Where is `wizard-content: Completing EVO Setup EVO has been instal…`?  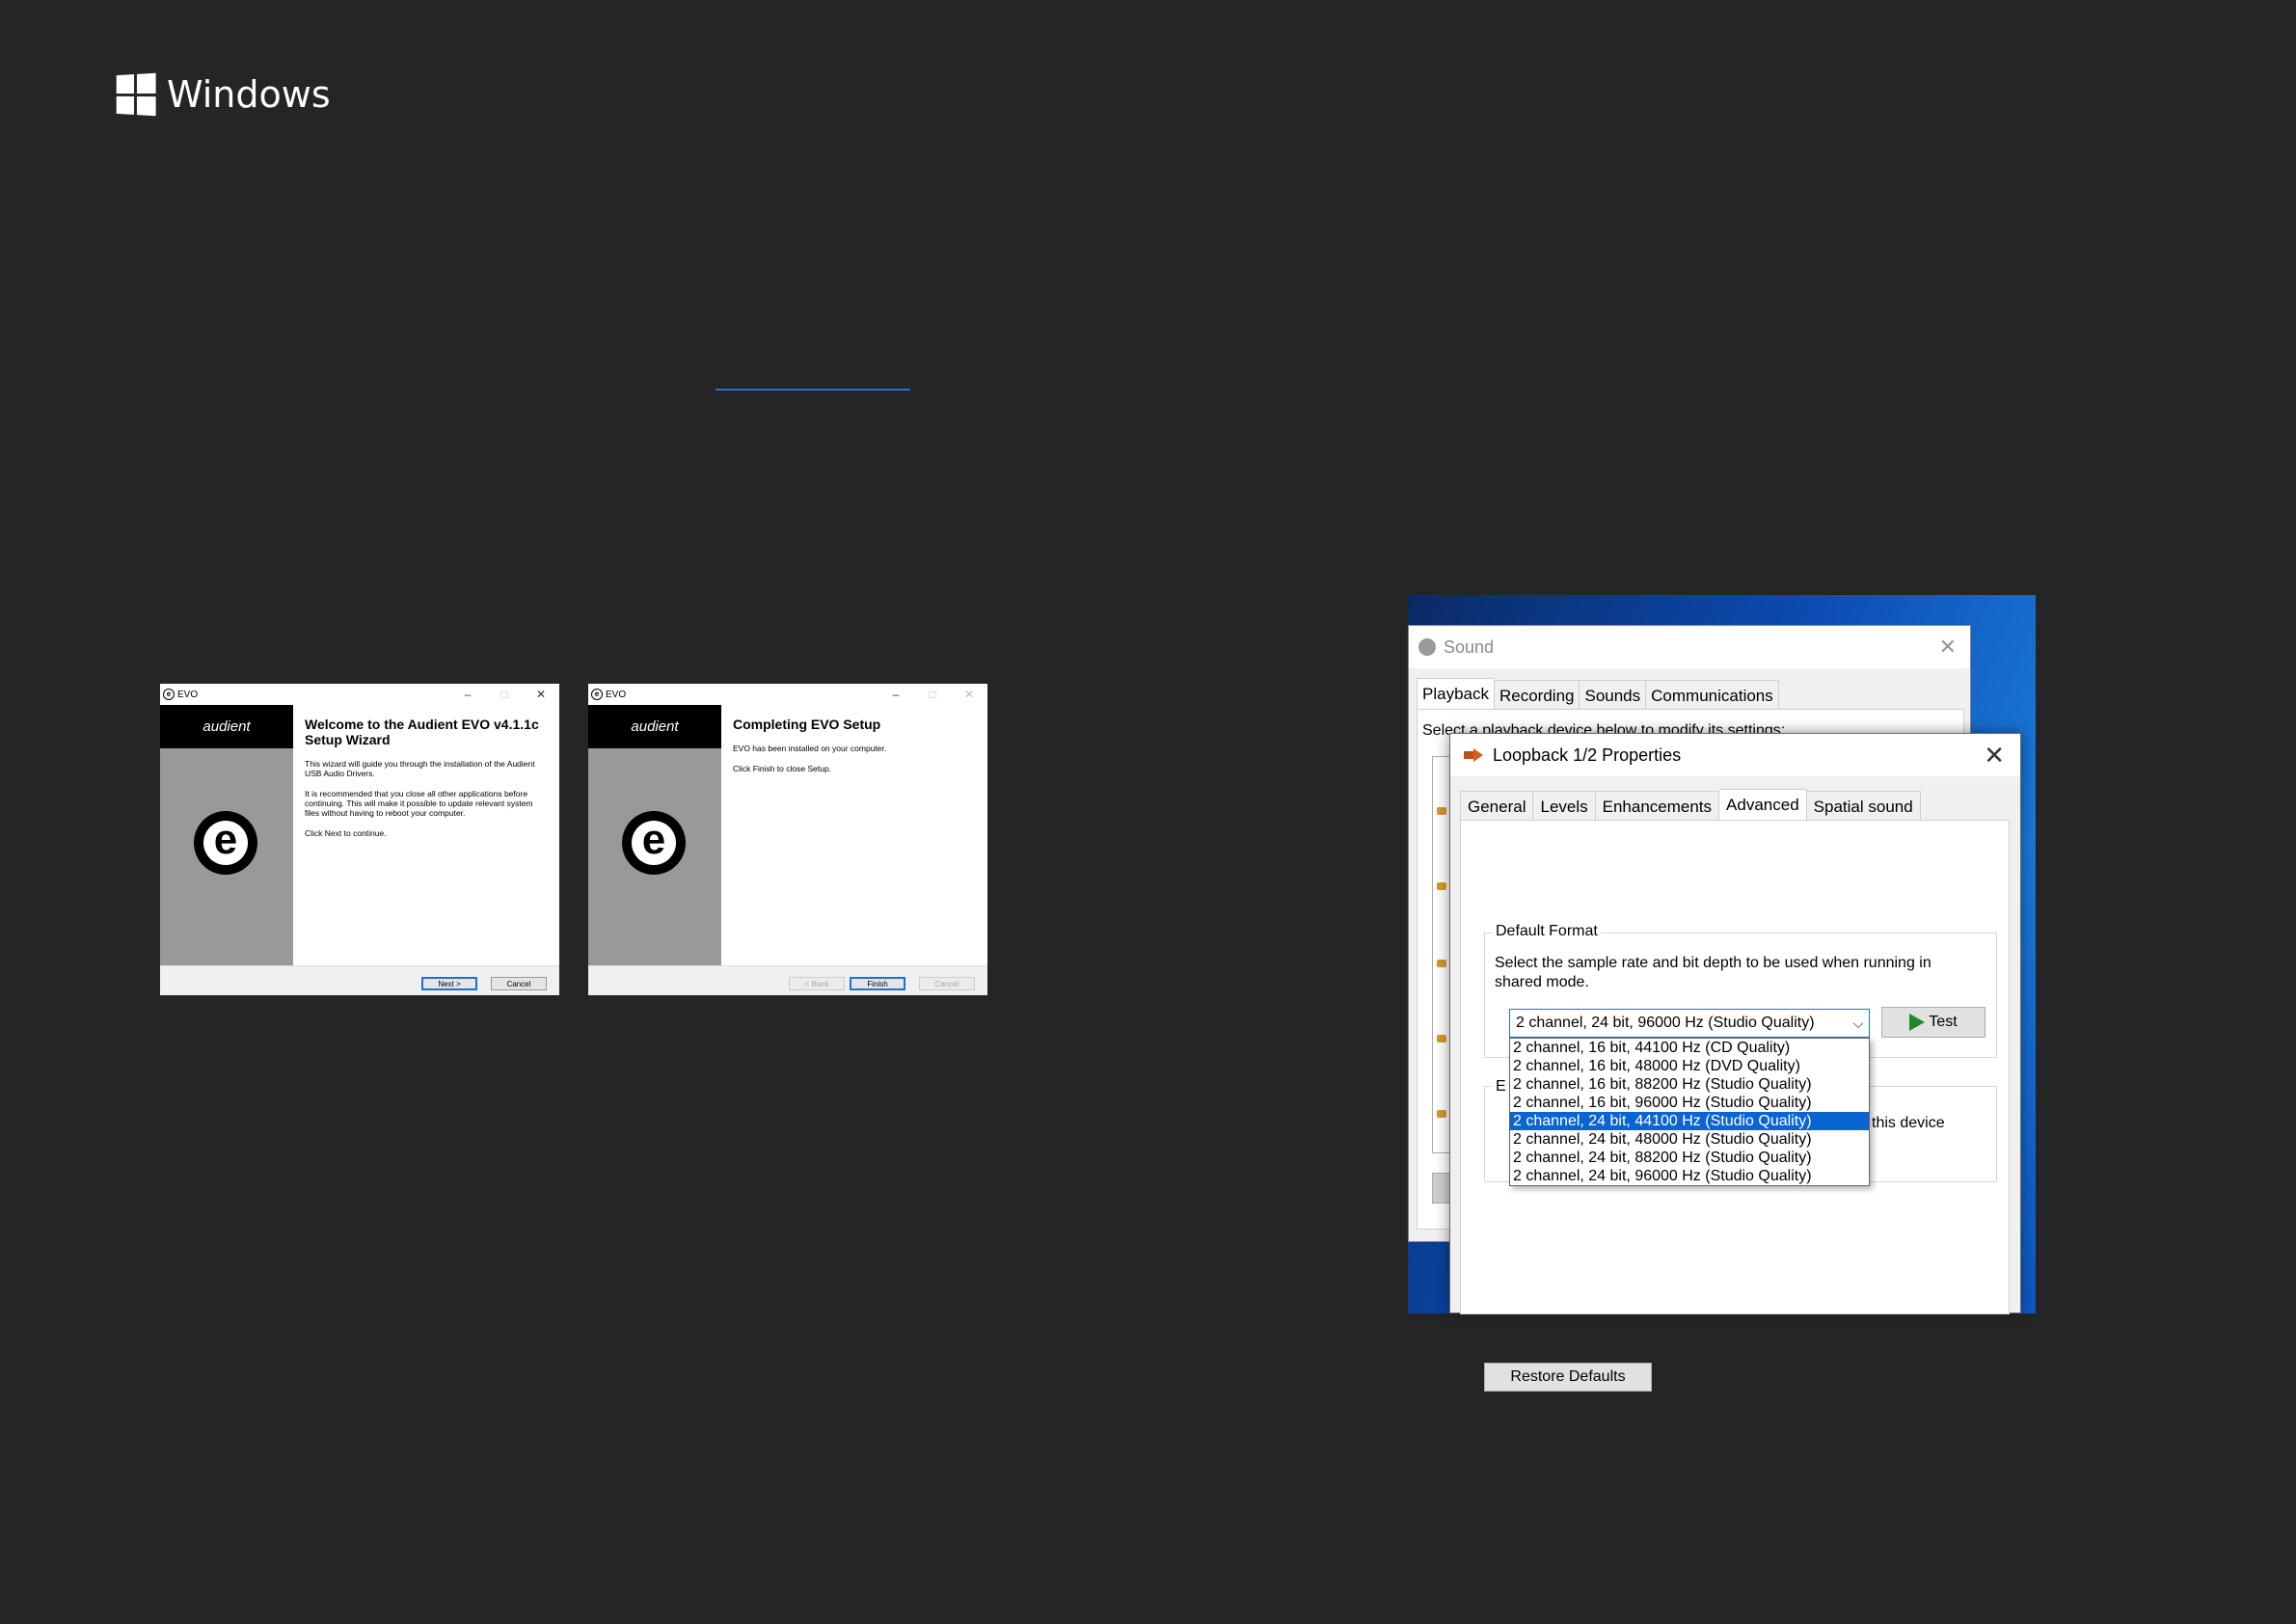
wizard-content: Completing EVO Setup EVO has been instal… is located at coordinates (853, 750).